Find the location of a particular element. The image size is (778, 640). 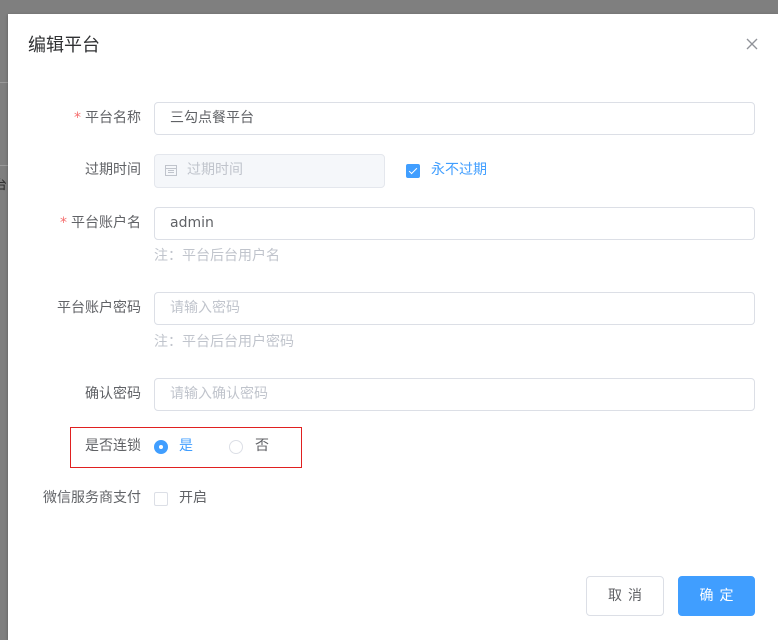

wechat-pay-label-text: 微信服务商支付 is located at coordinates (92, 498).